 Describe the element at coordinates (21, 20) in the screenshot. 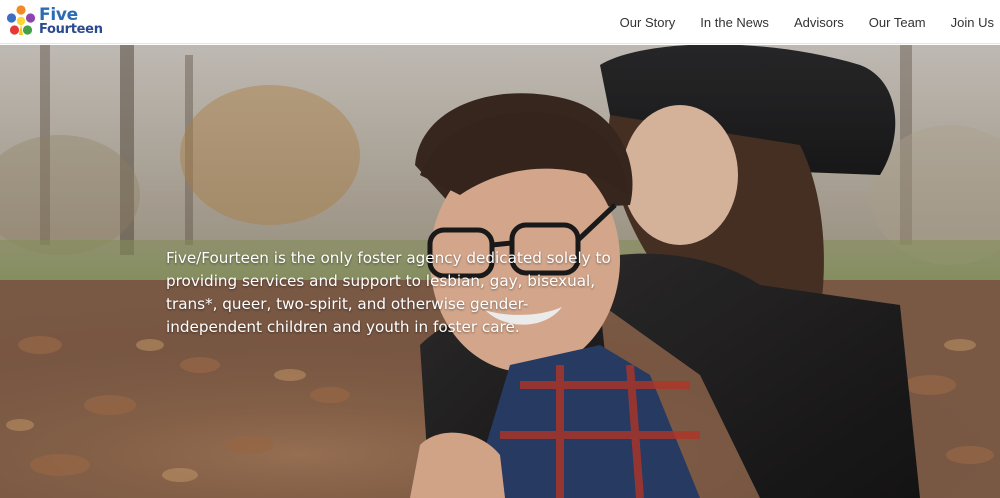

I see `five-fourteen-flower-logo-icon` at that location.